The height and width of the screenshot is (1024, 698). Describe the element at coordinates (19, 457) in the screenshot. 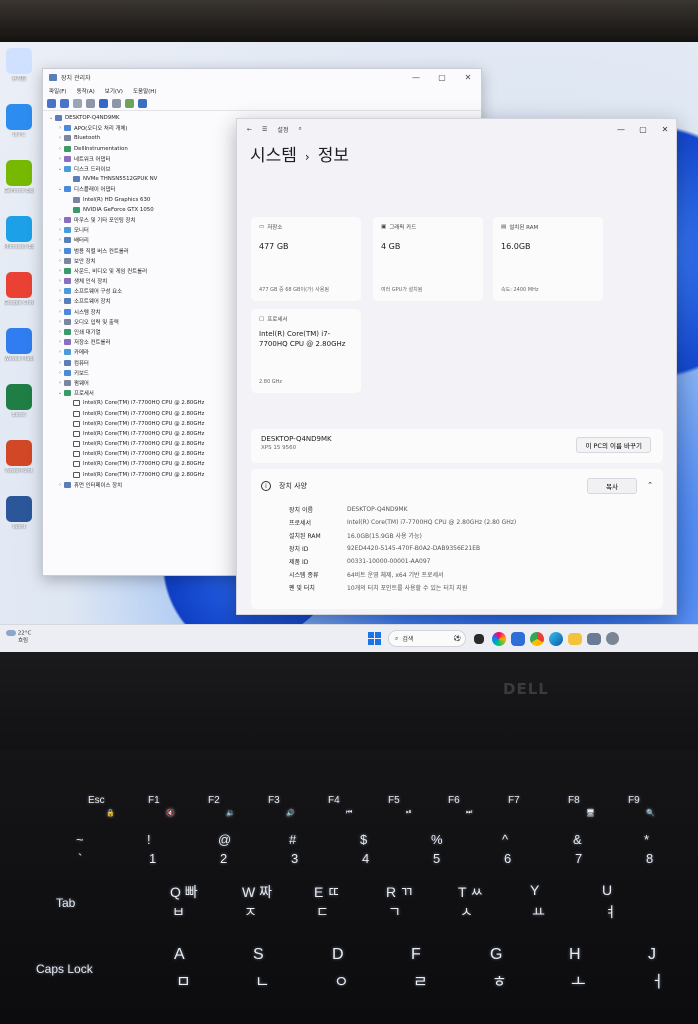

I see `desktop-shortcut: PowerPoint` at that location.